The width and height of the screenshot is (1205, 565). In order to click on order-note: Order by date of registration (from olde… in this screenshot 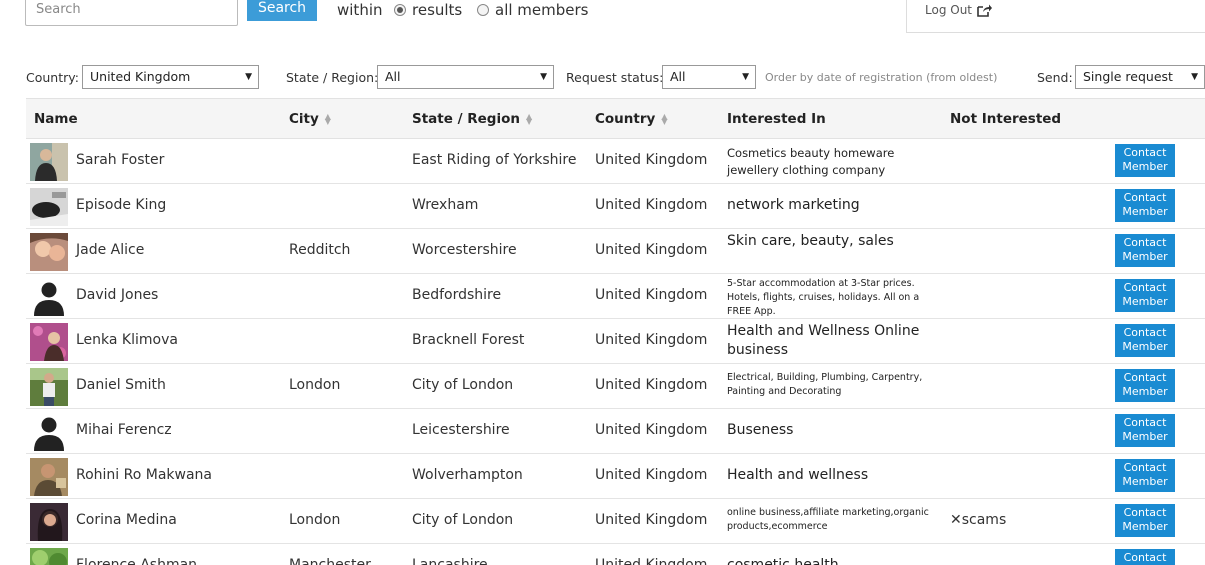, I will do `click(881, 77)`.